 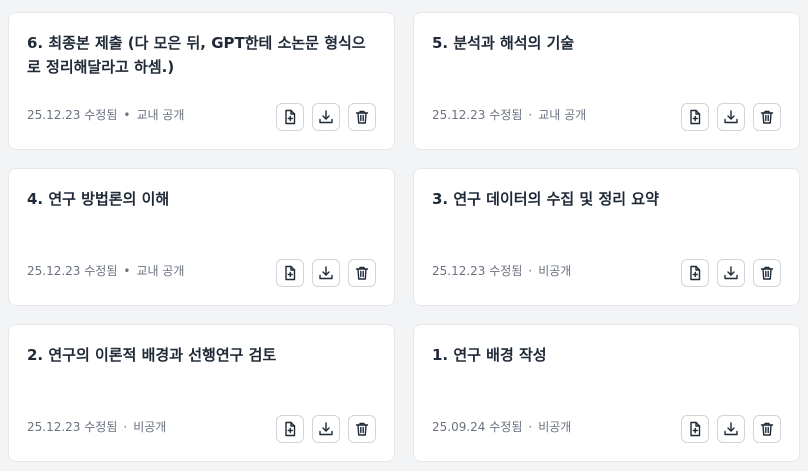 I want to click on card-meta: 25.12.23 수정됨 · 교내 공개, so click(x=509, y=114).